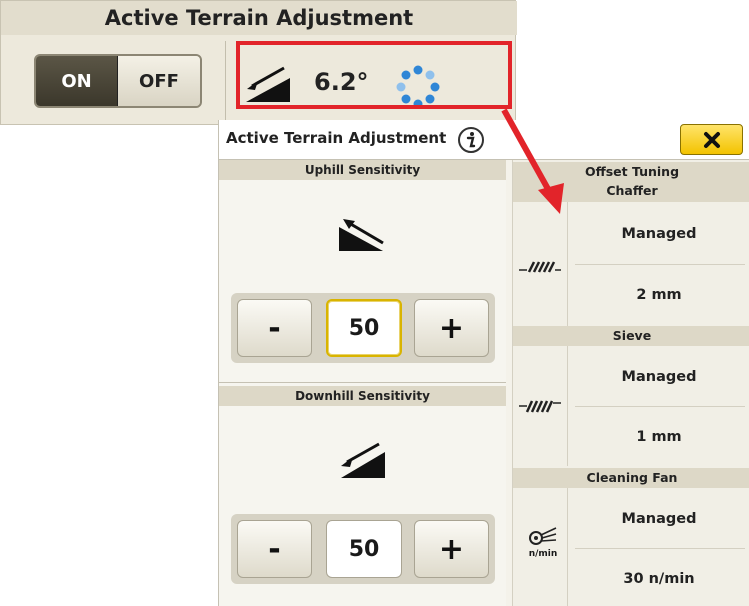 Image resolution: width=749 pixels, height=606 pixels. Describe the element at coordinates (363, 460) in the screenshot. I see `downhill-slope-icon` at that location.